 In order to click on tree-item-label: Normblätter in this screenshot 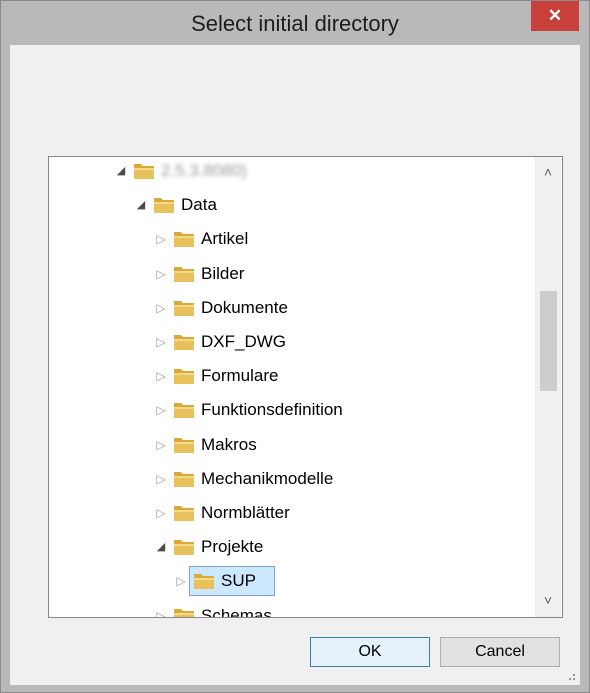, I will do `click(245, 512)`.